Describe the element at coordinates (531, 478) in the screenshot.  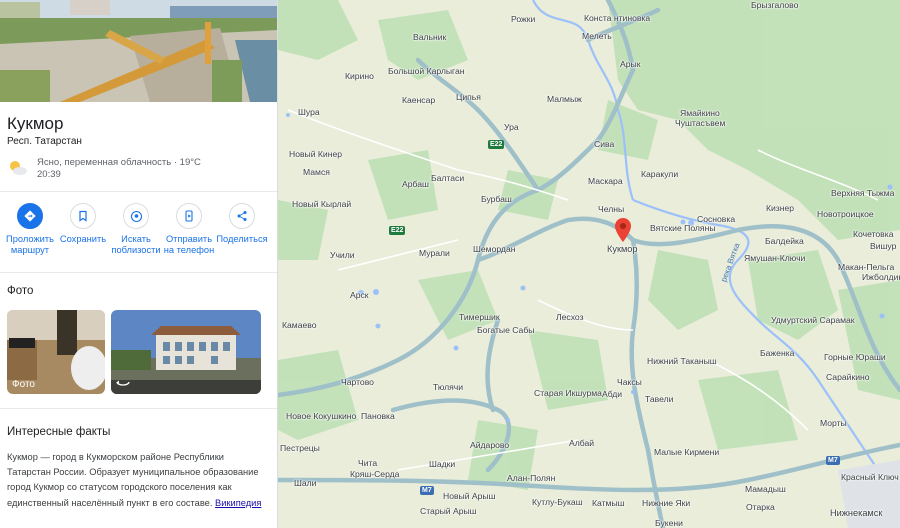
I see `map-label: Алан-Полян` at that location.